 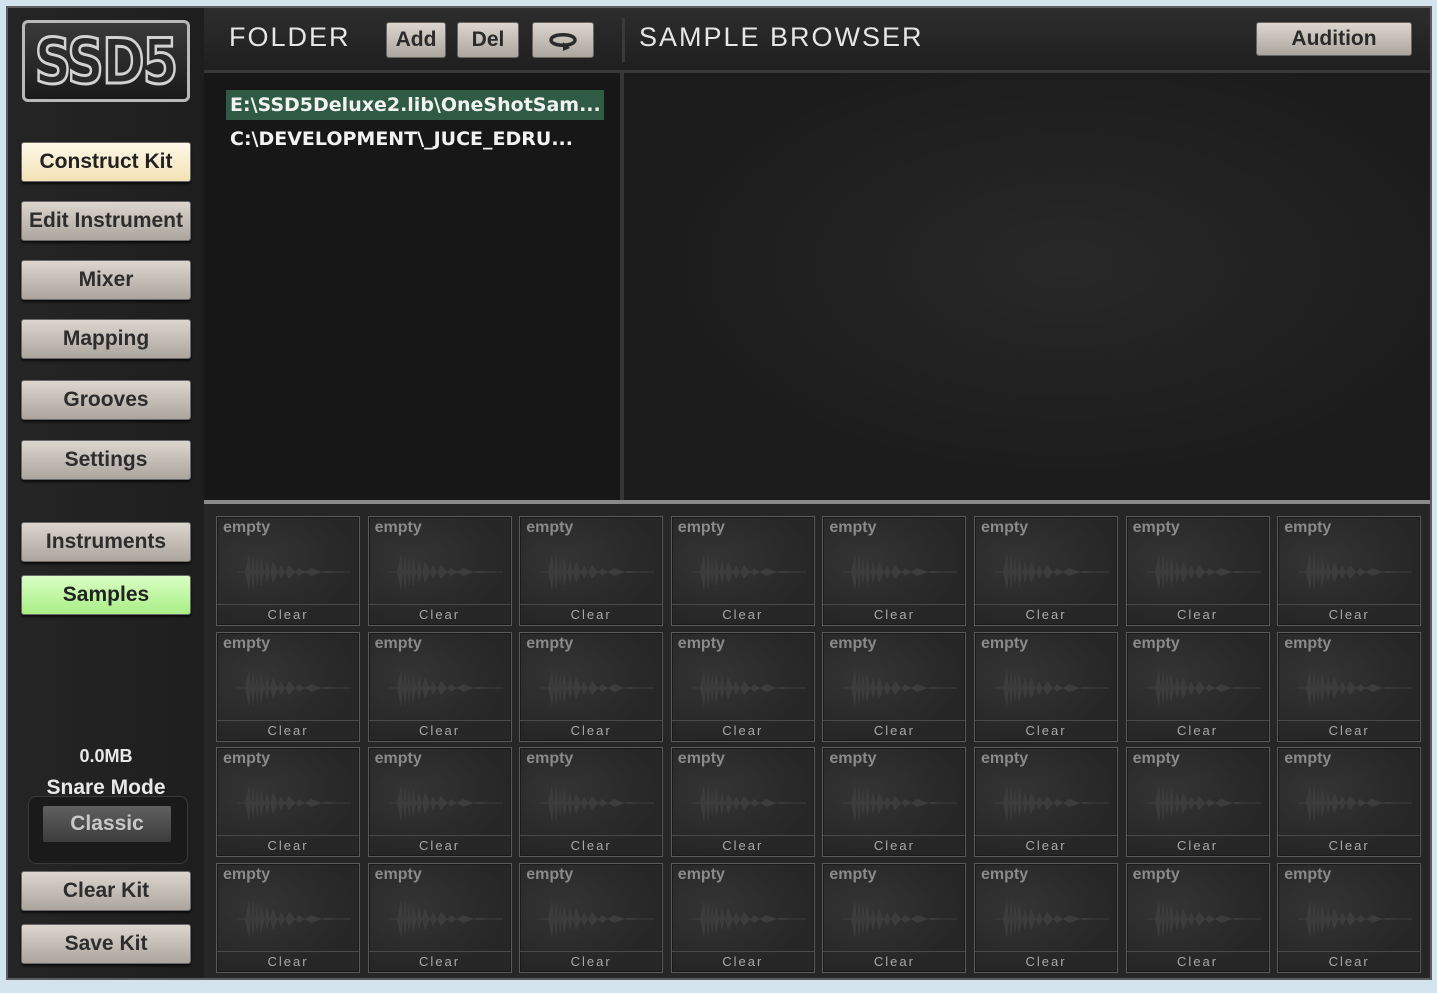 I want to click on topbar-divider, so click(x=623, y=40).